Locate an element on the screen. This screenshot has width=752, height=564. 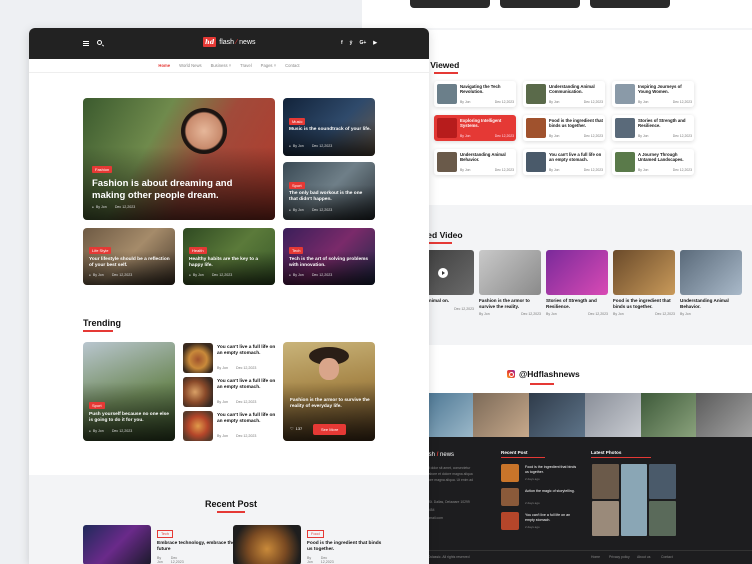
twitter-icon: ẏ is located at coordinates (351, 43).